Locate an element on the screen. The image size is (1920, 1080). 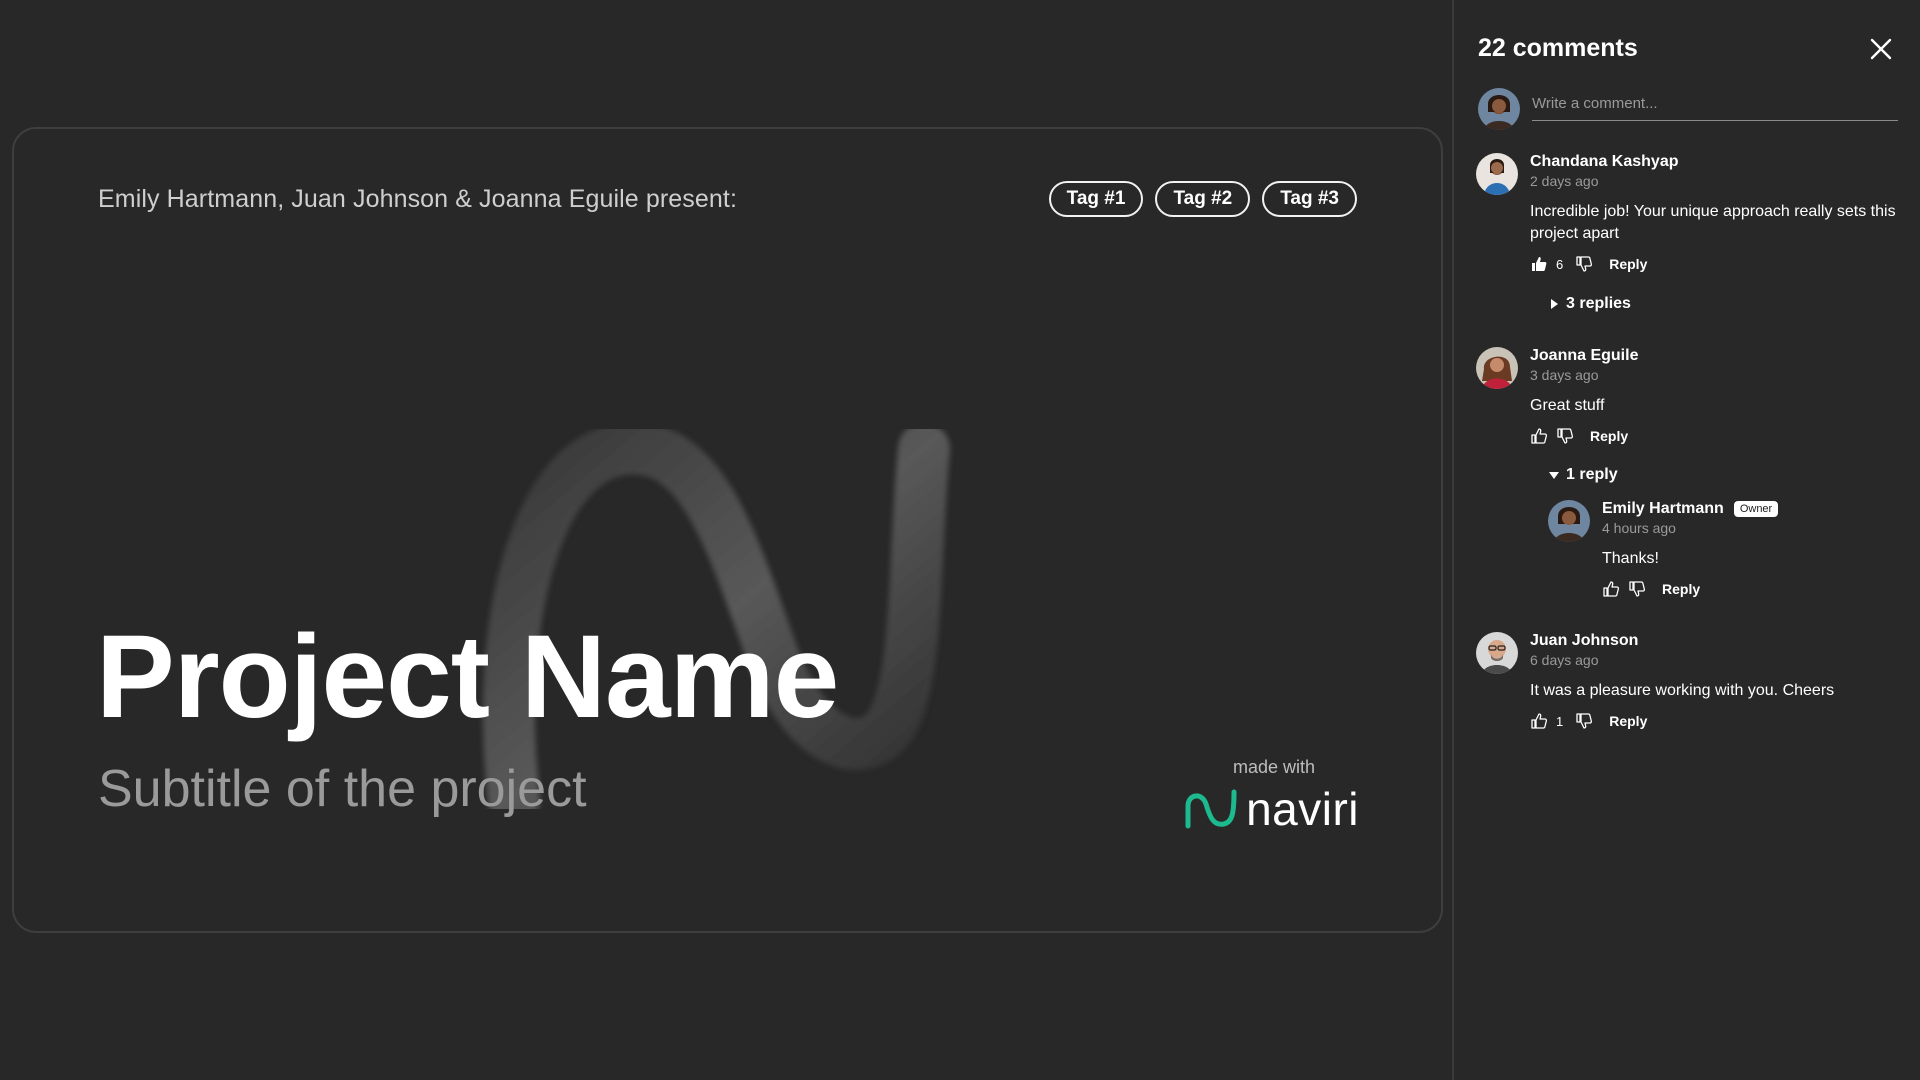
comment-actions: 6 Reply is located at coordinates (1718, 264).